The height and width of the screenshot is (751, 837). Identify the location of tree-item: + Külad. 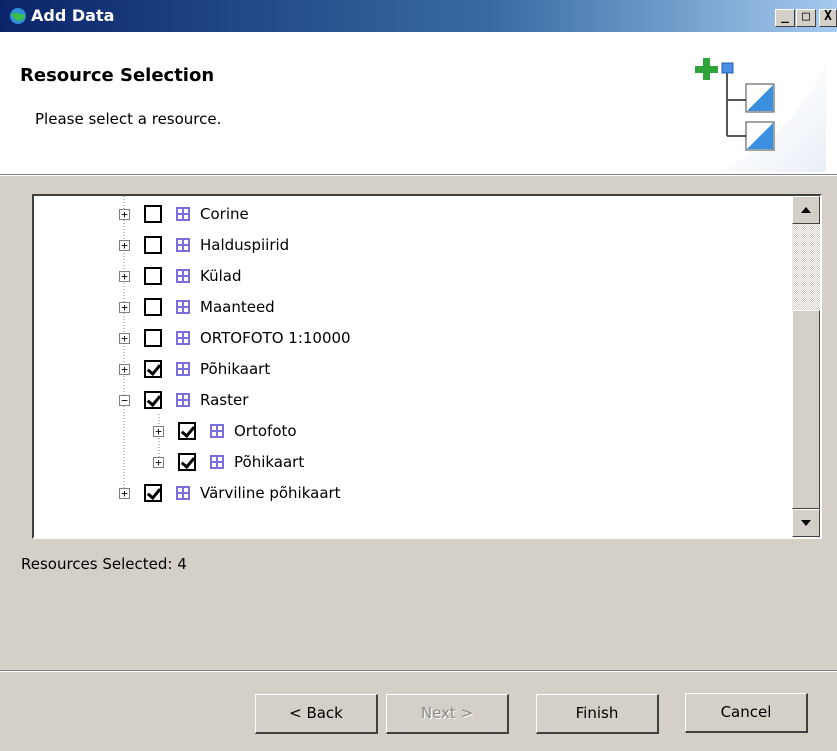
(180, 276).